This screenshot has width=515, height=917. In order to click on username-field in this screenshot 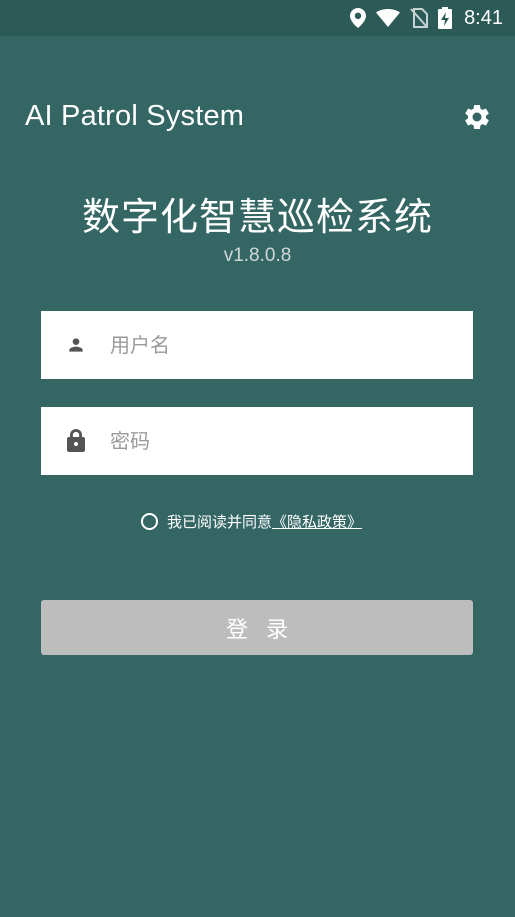, I will do `click(257, 345)`.